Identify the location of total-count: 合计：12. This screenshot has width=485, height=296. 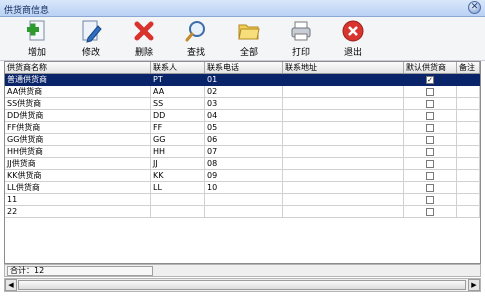
(80, 271).